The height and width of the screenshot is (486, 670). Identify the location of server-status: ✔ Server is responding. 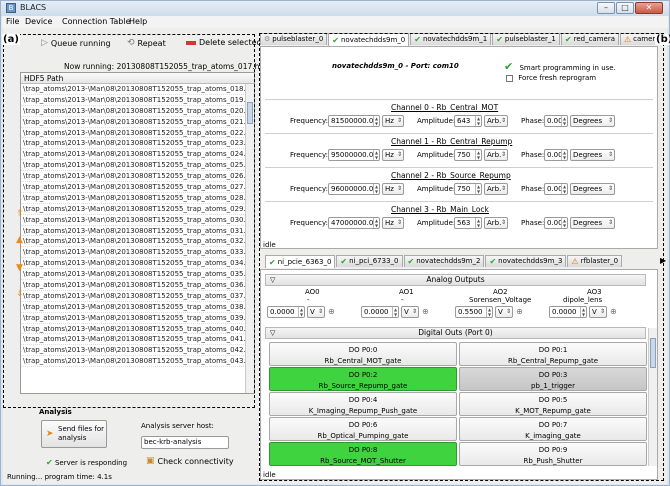
(86, 462).